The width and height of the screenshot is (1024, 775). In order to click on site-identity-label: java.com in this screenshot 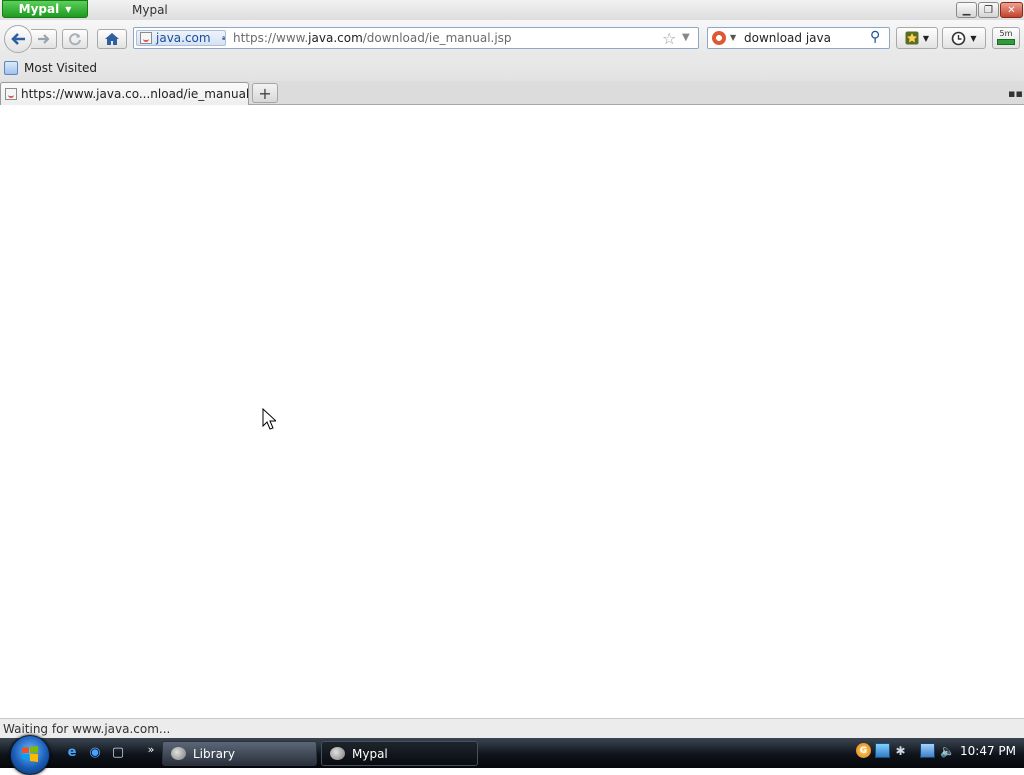, I will do `click(183, 38)`.